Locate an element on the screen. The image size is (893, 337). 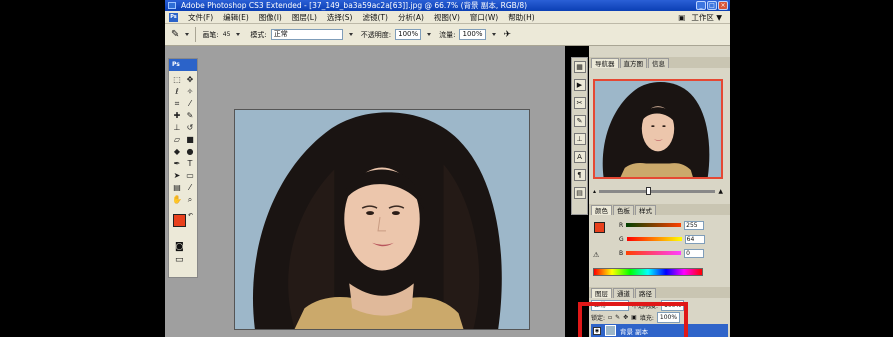
menu-help: 帮助(H) is located at coordinates (521, 17).